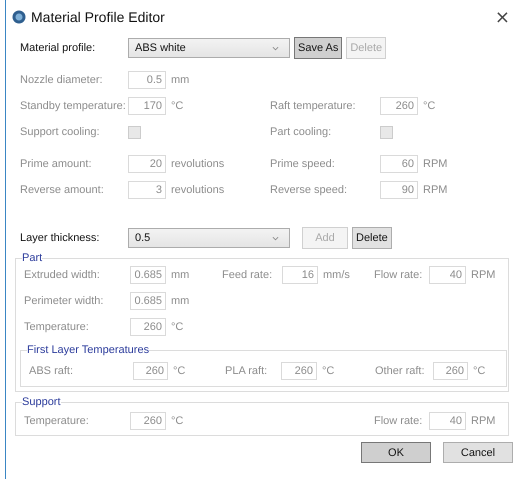  What do you see at coordinates (248, 275) in the screenshot?
I see `field-label: Feed rate:` at bounding box center [248, 275].